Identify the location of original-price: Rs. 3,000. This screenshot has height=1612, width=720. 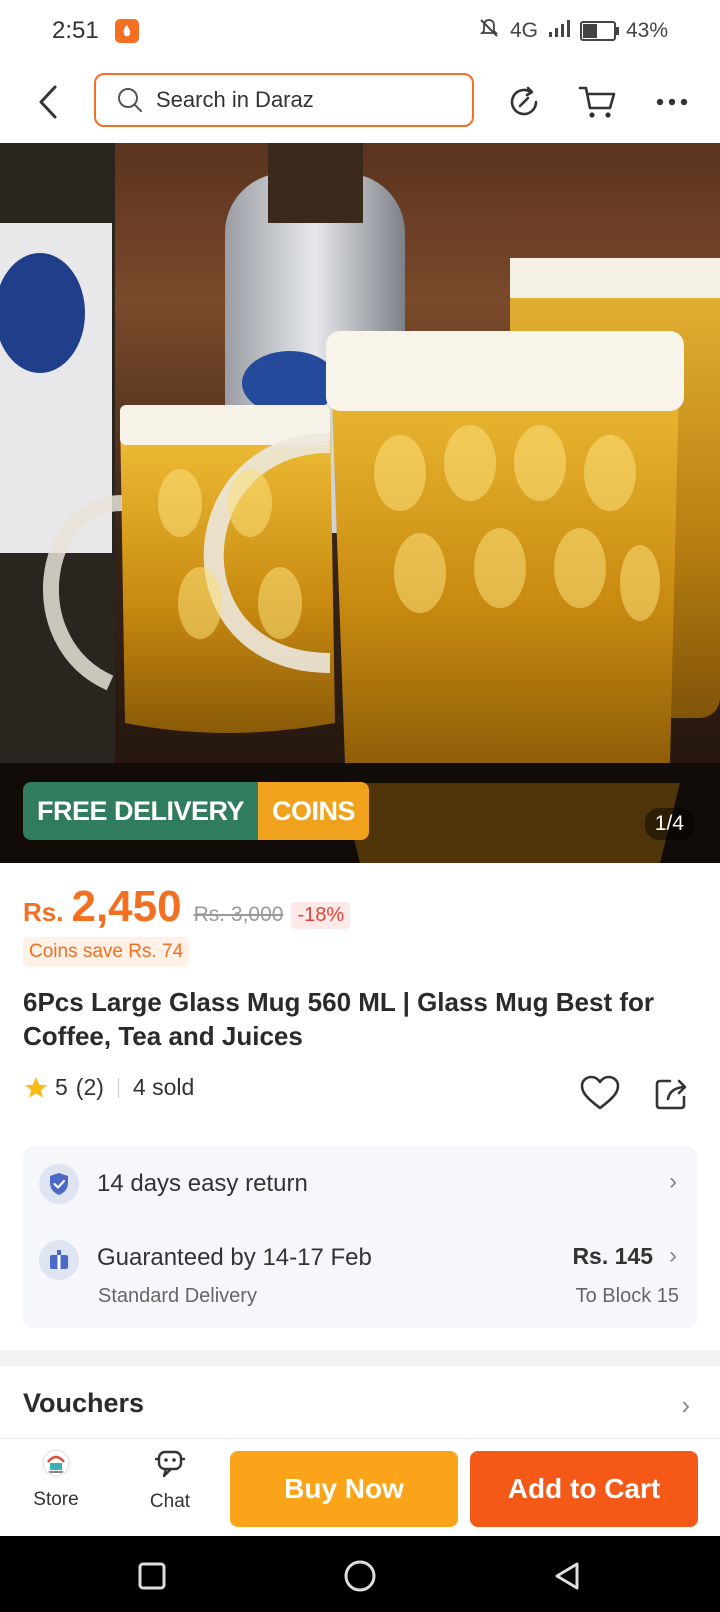
(238, 914).